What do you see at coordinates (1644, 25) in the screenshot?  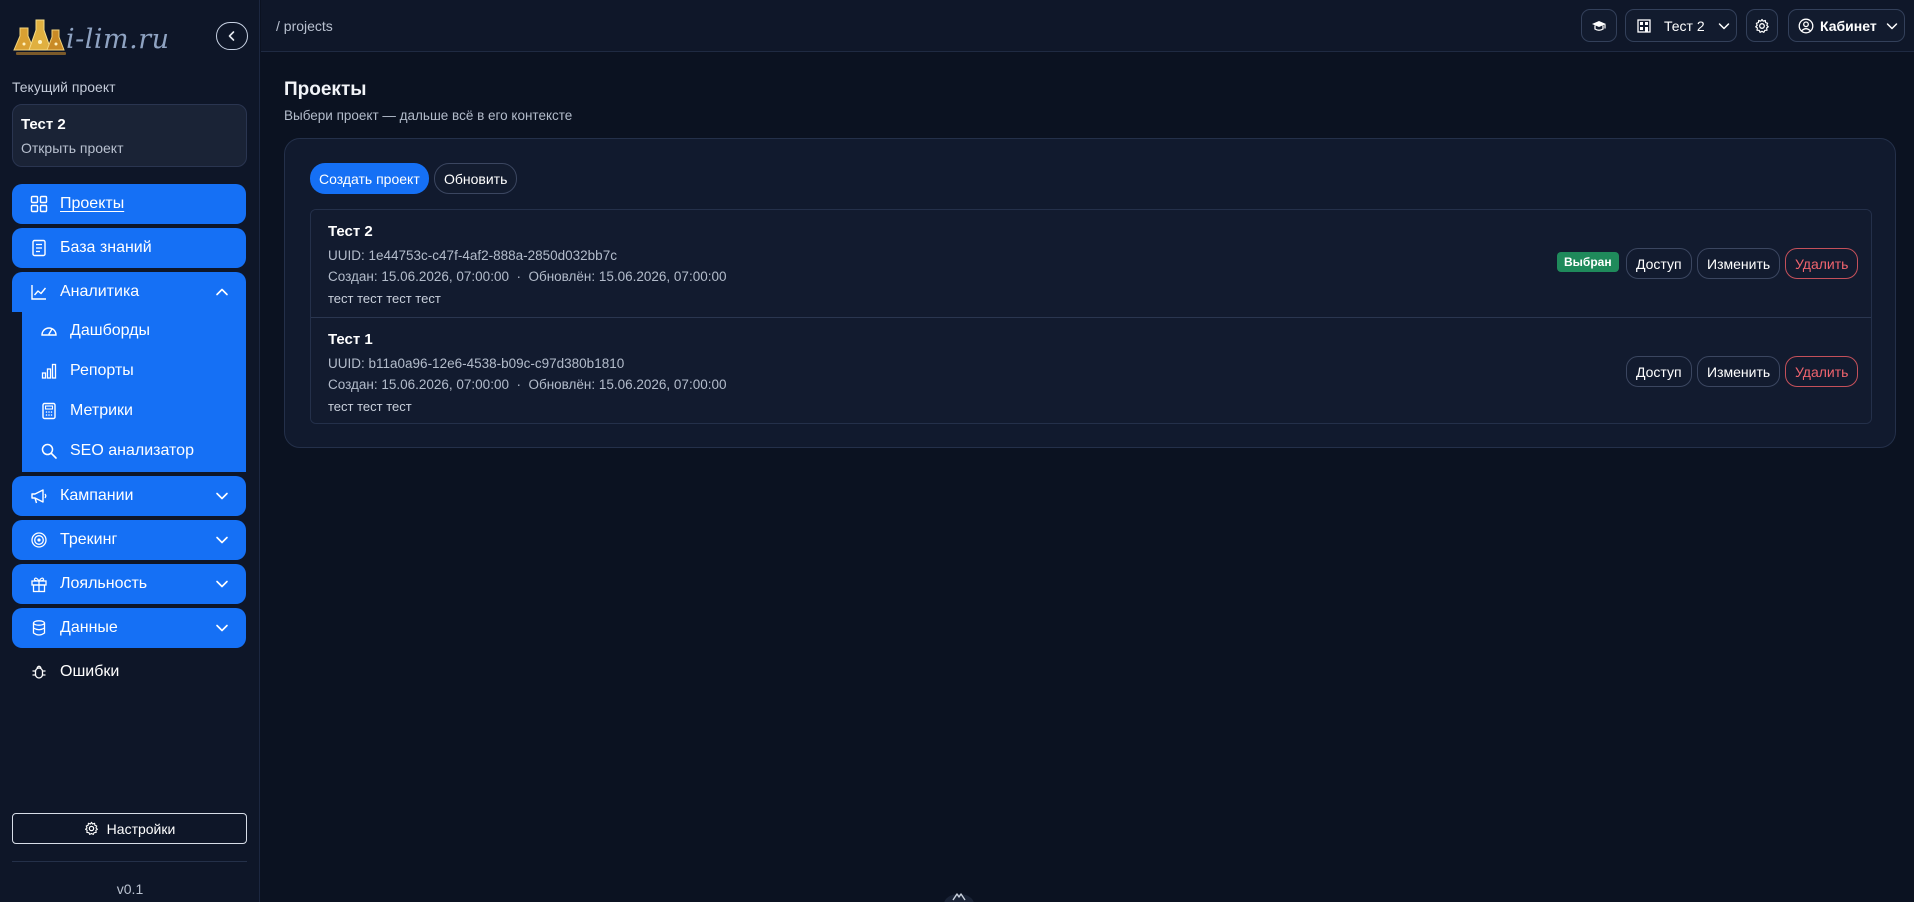 I see `building-icon` at bounding box center [1644, 25].